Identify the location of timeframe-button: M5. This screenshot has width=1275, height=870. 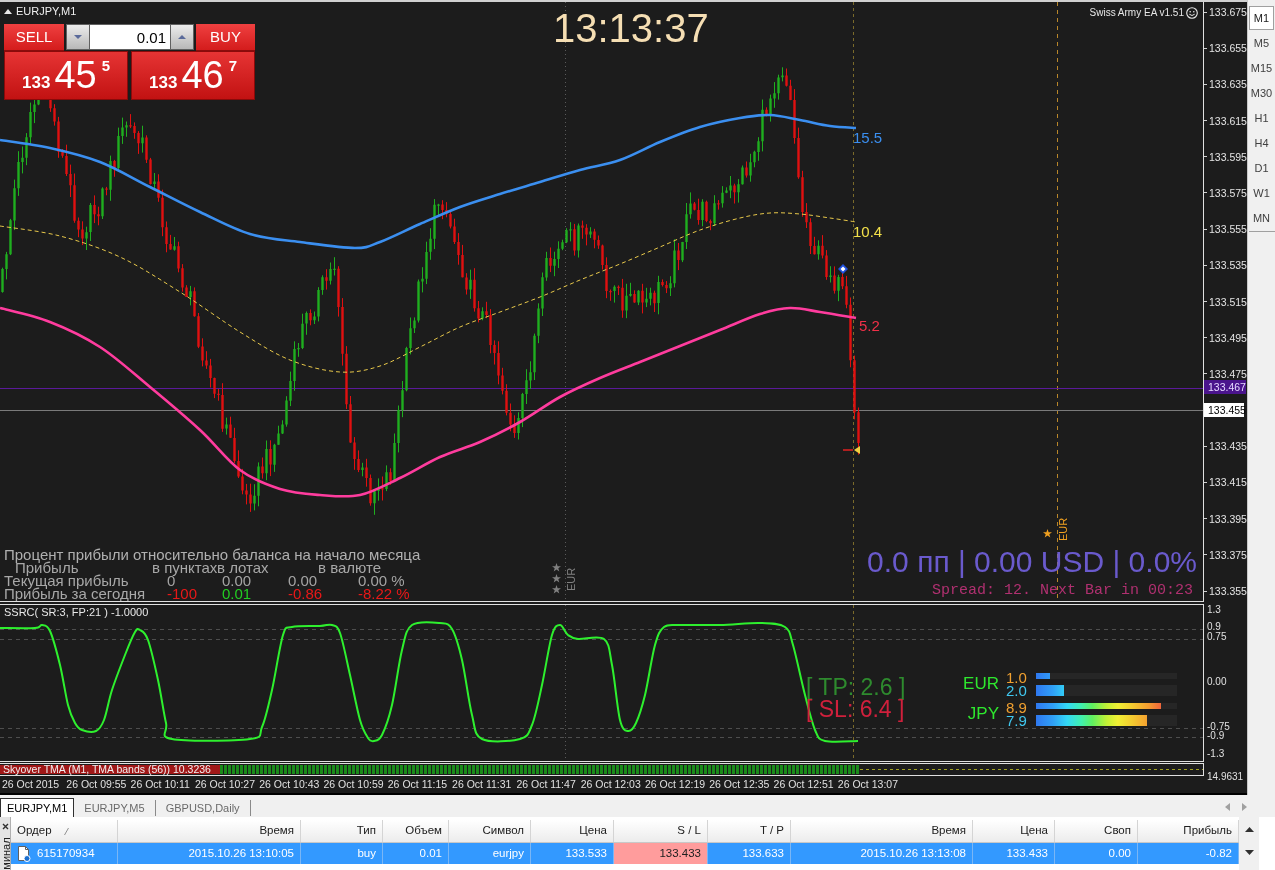
(1261, 43).